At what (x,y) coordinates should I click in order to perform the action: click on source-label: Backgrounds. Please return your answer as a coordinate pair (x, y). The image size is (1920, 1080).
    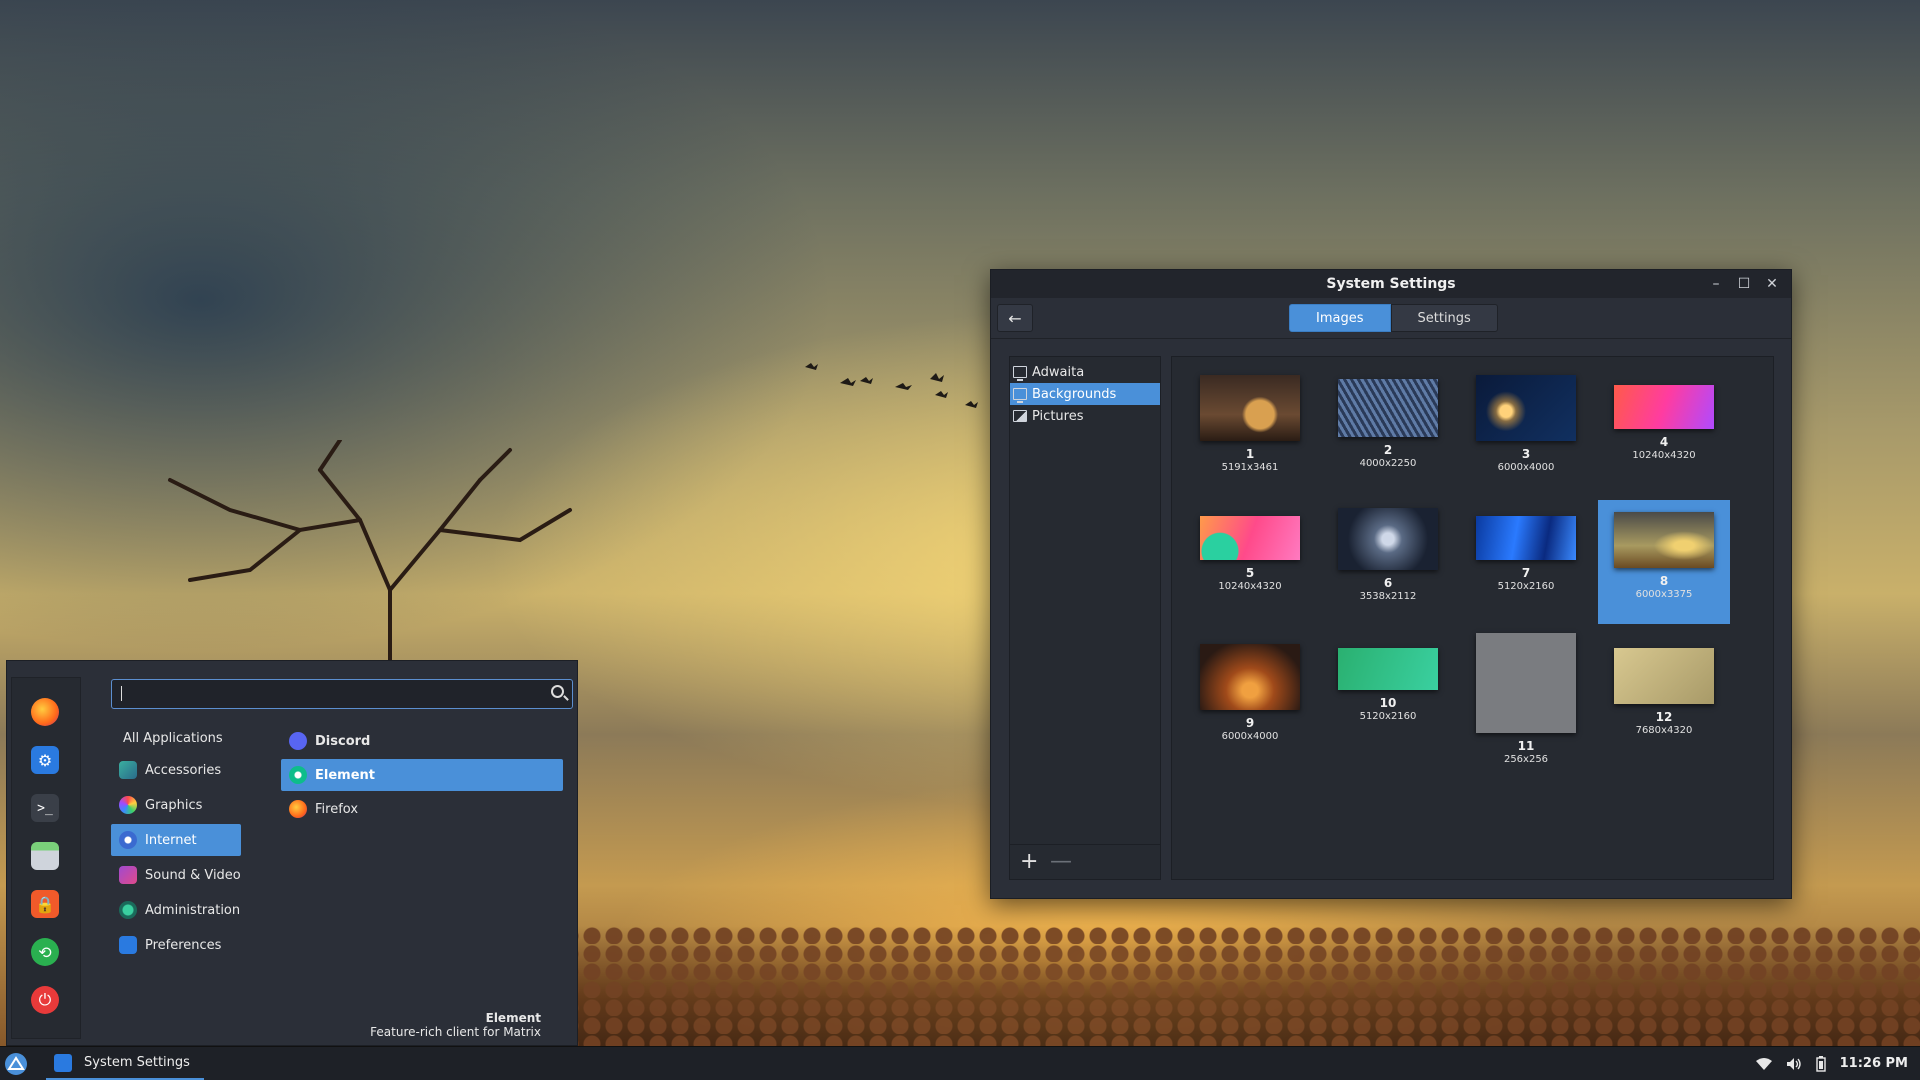
    Looking at the image, I should click on (1074, 394).